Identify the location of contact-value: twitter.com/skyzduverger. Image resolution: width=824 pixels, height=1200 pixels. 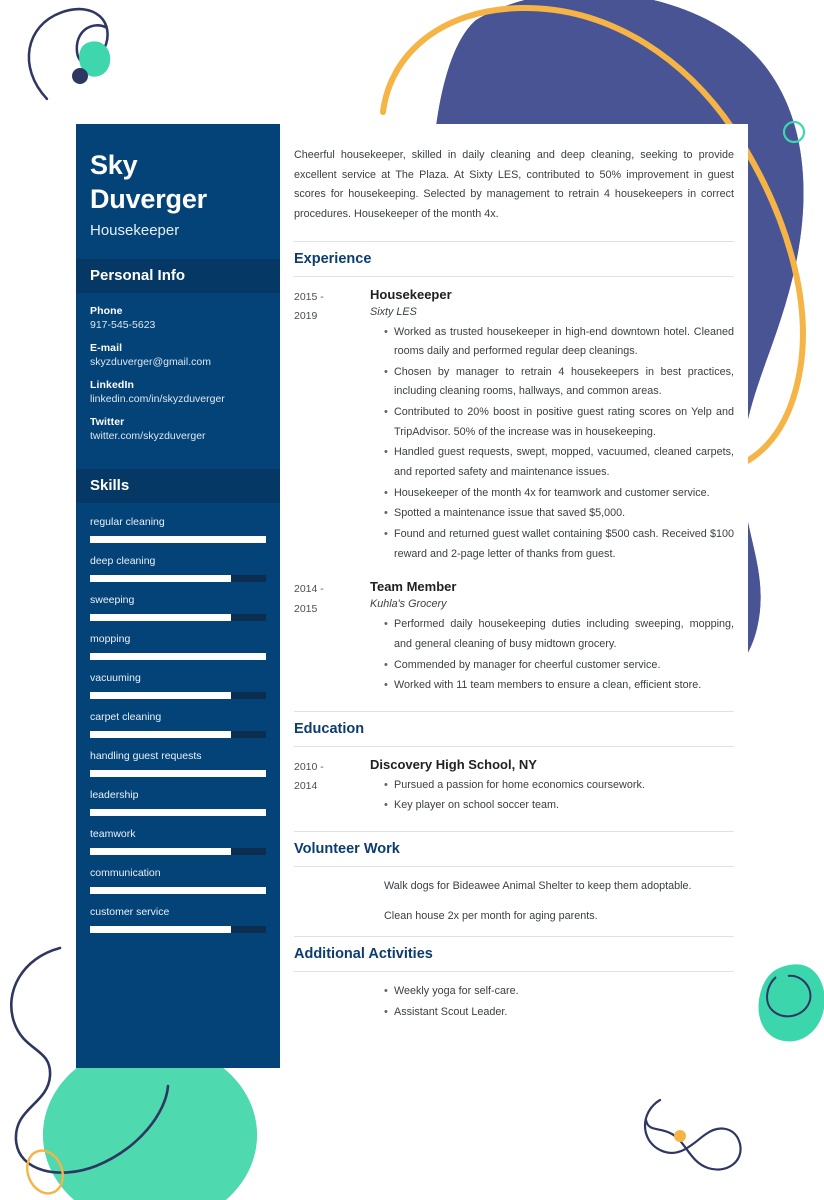
(178, 436).